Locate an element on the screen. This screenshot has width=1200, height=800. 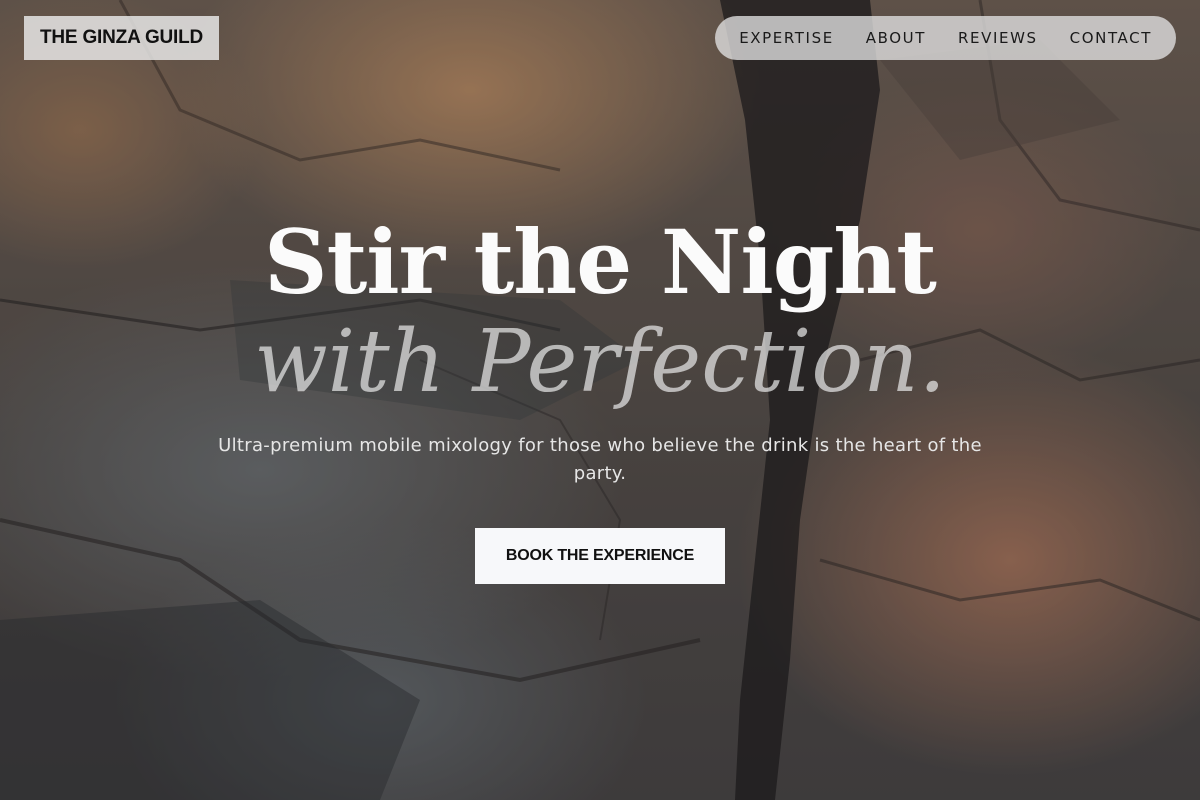
nav-item-expertise: EXPERTISE is located at coordinates (786, 38).